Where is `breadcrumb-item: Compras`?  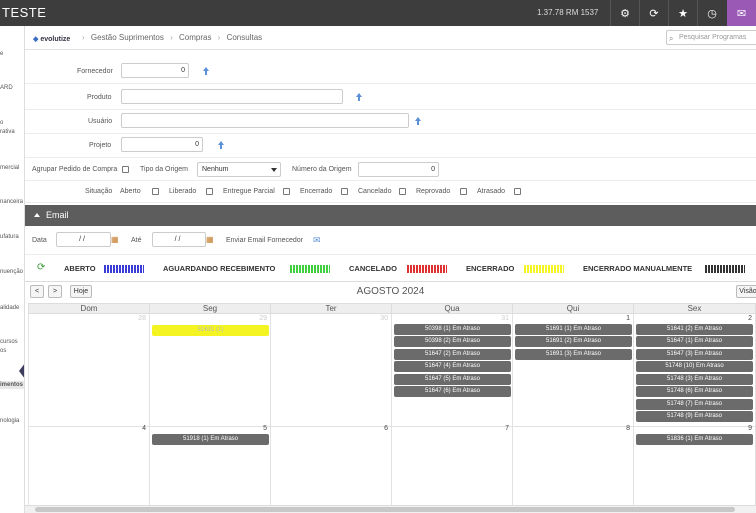 breadcrumb-item: Compras is located at coordinates (195, 37).